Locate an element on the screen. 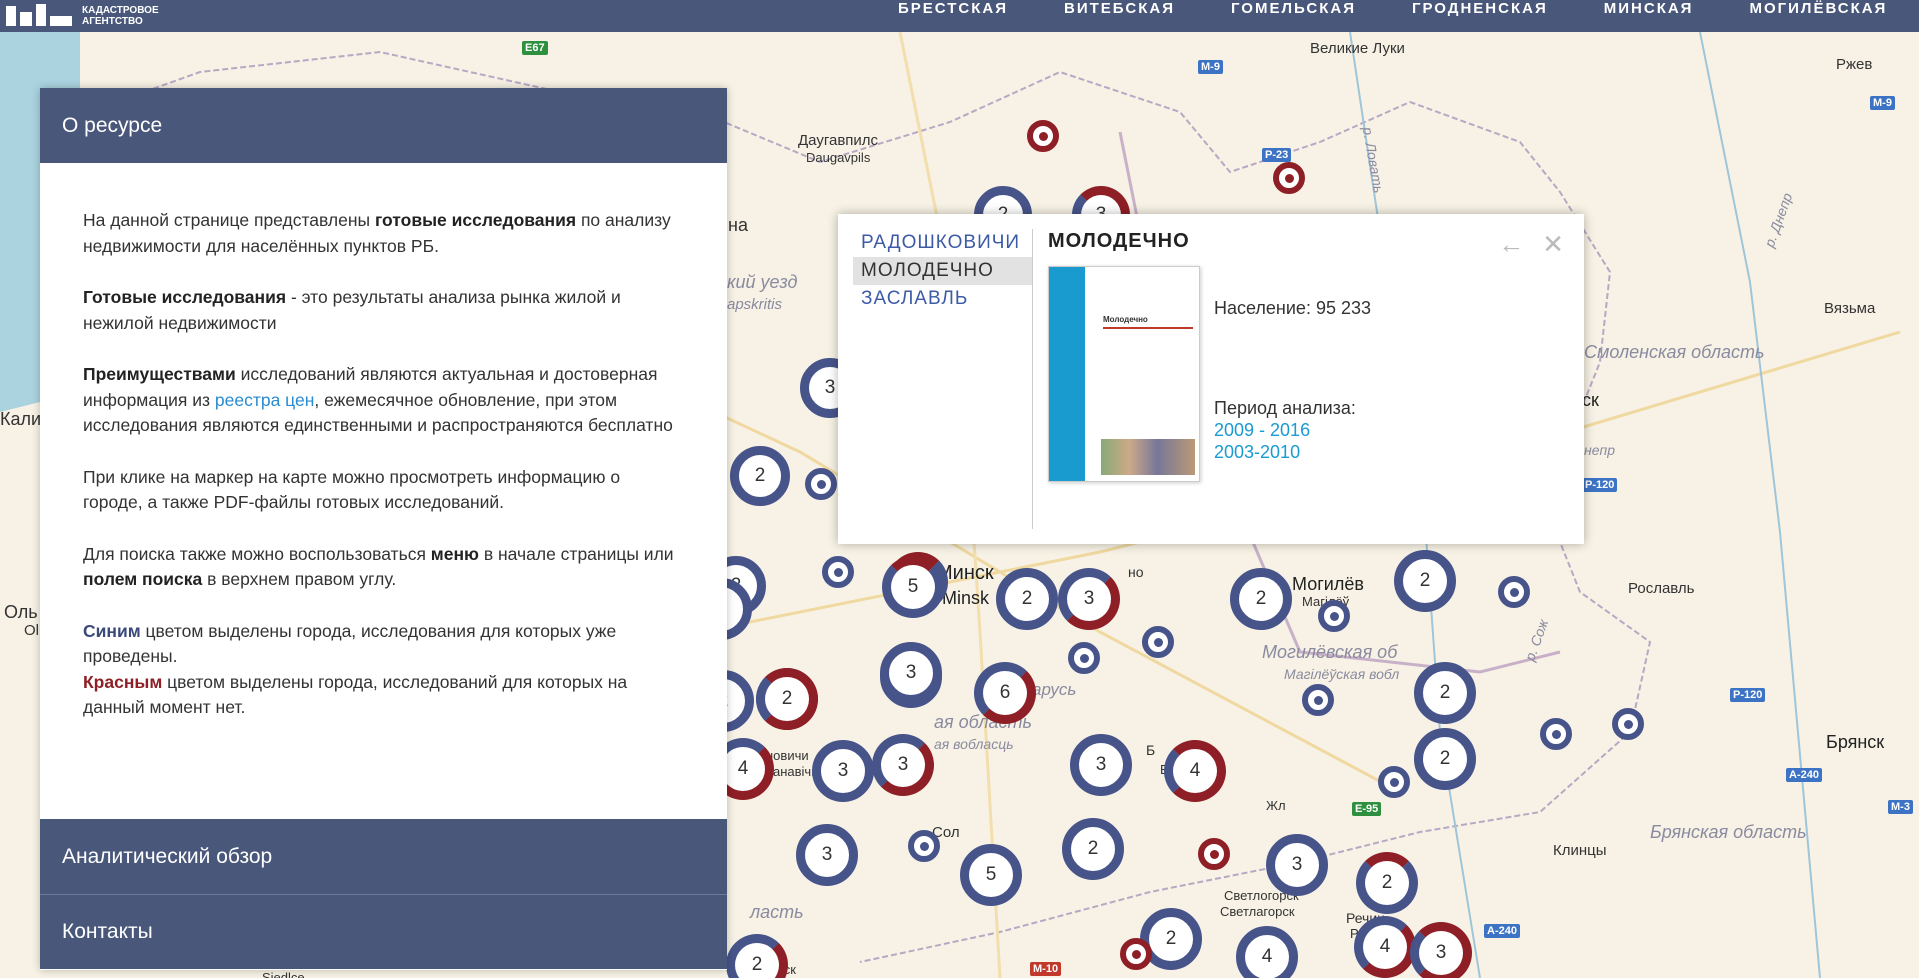 Image resolution: width=1919 pixels, height=978 pixels. nav-brest: БРЕСТСКАЯ is located at coordinates (953, 16).